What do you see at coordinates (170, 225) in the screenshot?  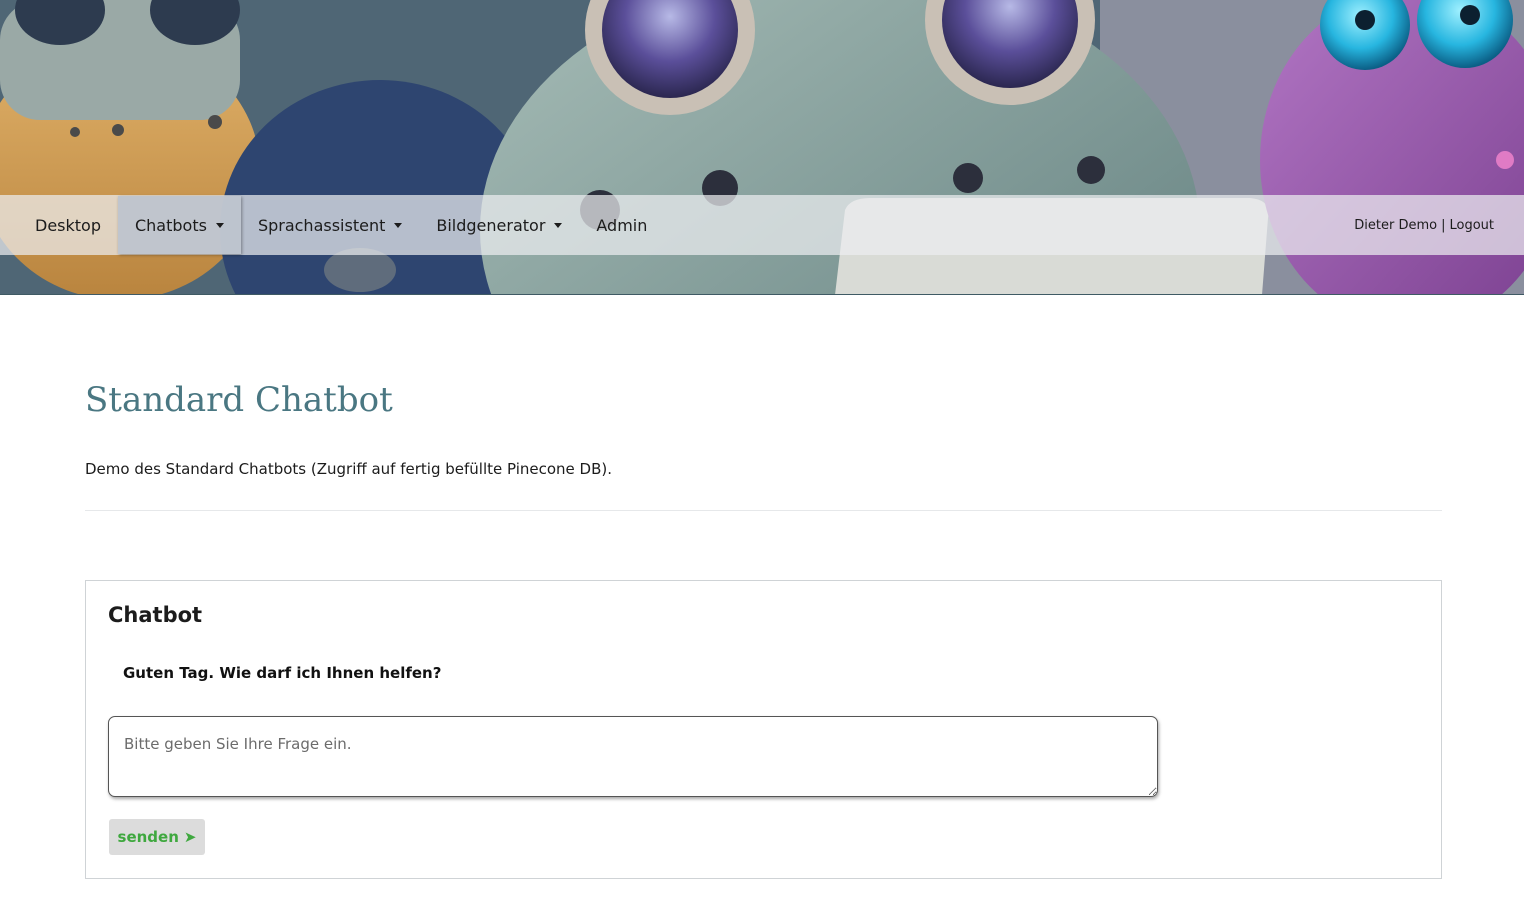 I see `nav-item-label: Chatbots` at bounding box center [170, 225].